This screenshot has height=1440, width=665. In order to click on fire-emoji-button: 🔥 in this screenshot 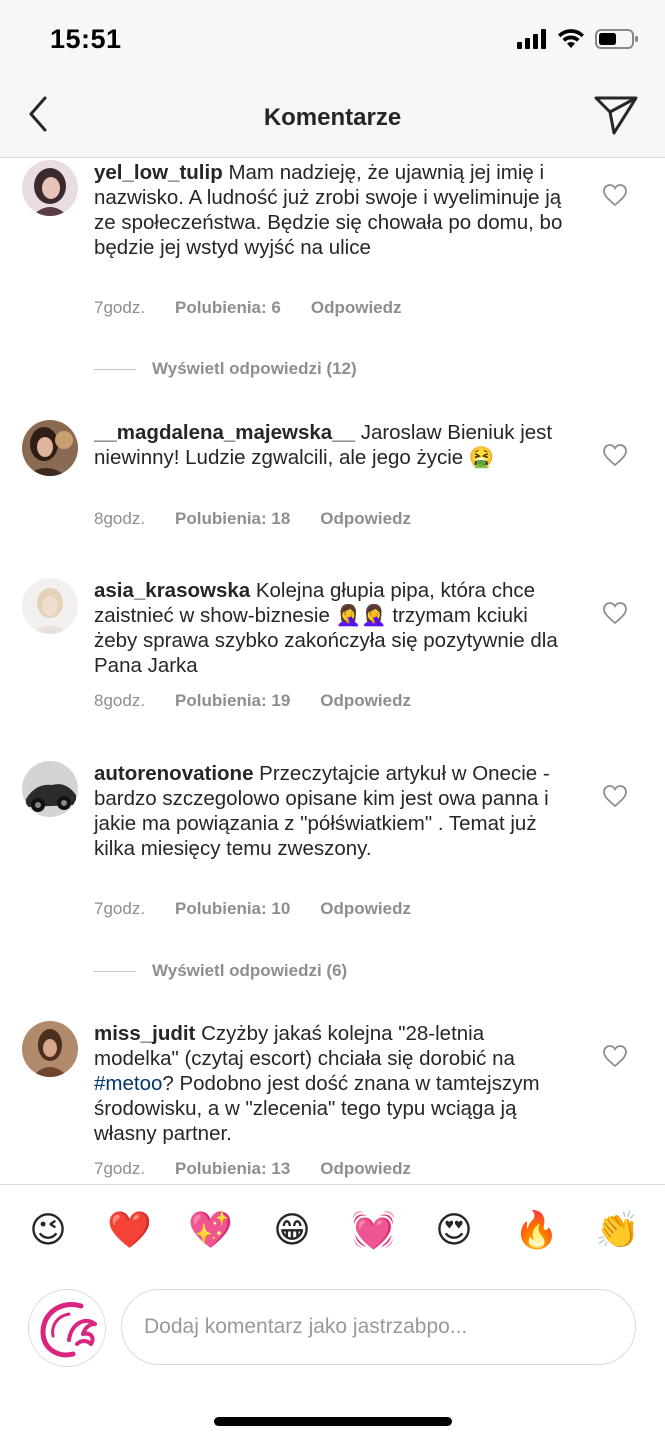, I will do `click(536, 1231)`.